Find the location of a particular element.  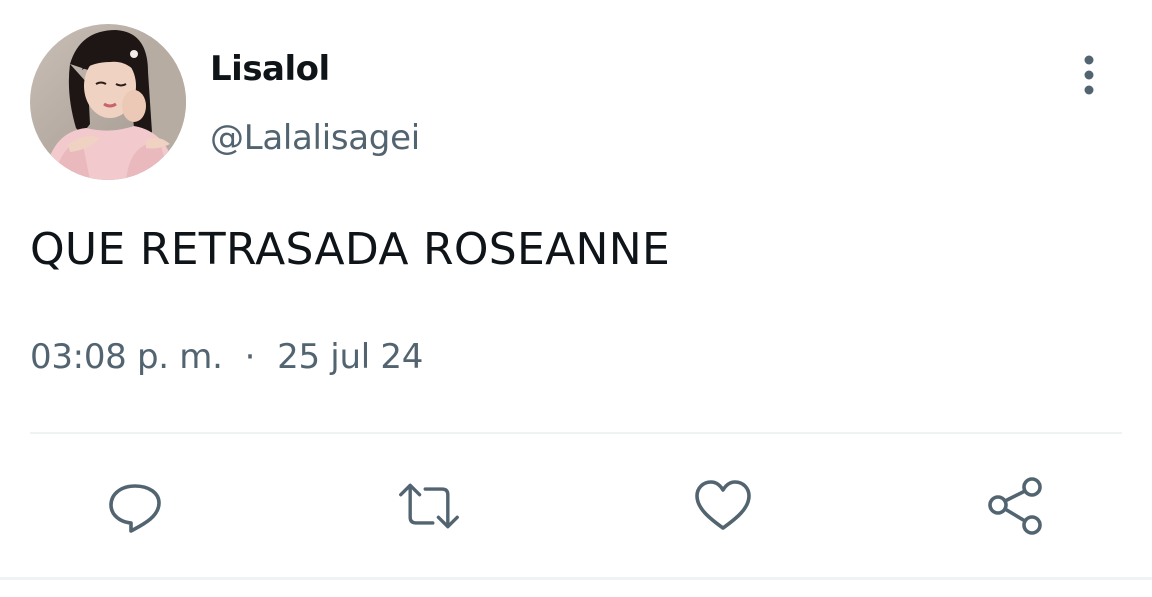

tweet-time: 03:08 p. m. is located at coordinates (126, 357).